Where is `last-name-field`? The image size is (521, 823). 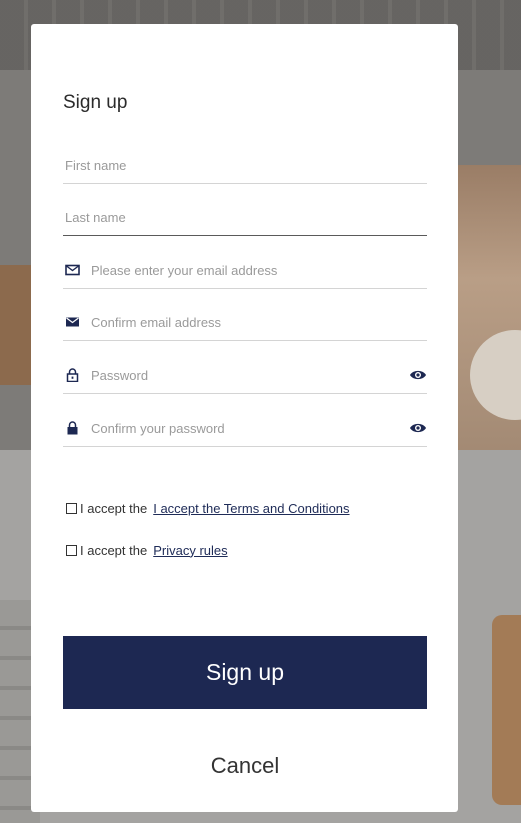 last-name-field is located at coordinates (245, 217).